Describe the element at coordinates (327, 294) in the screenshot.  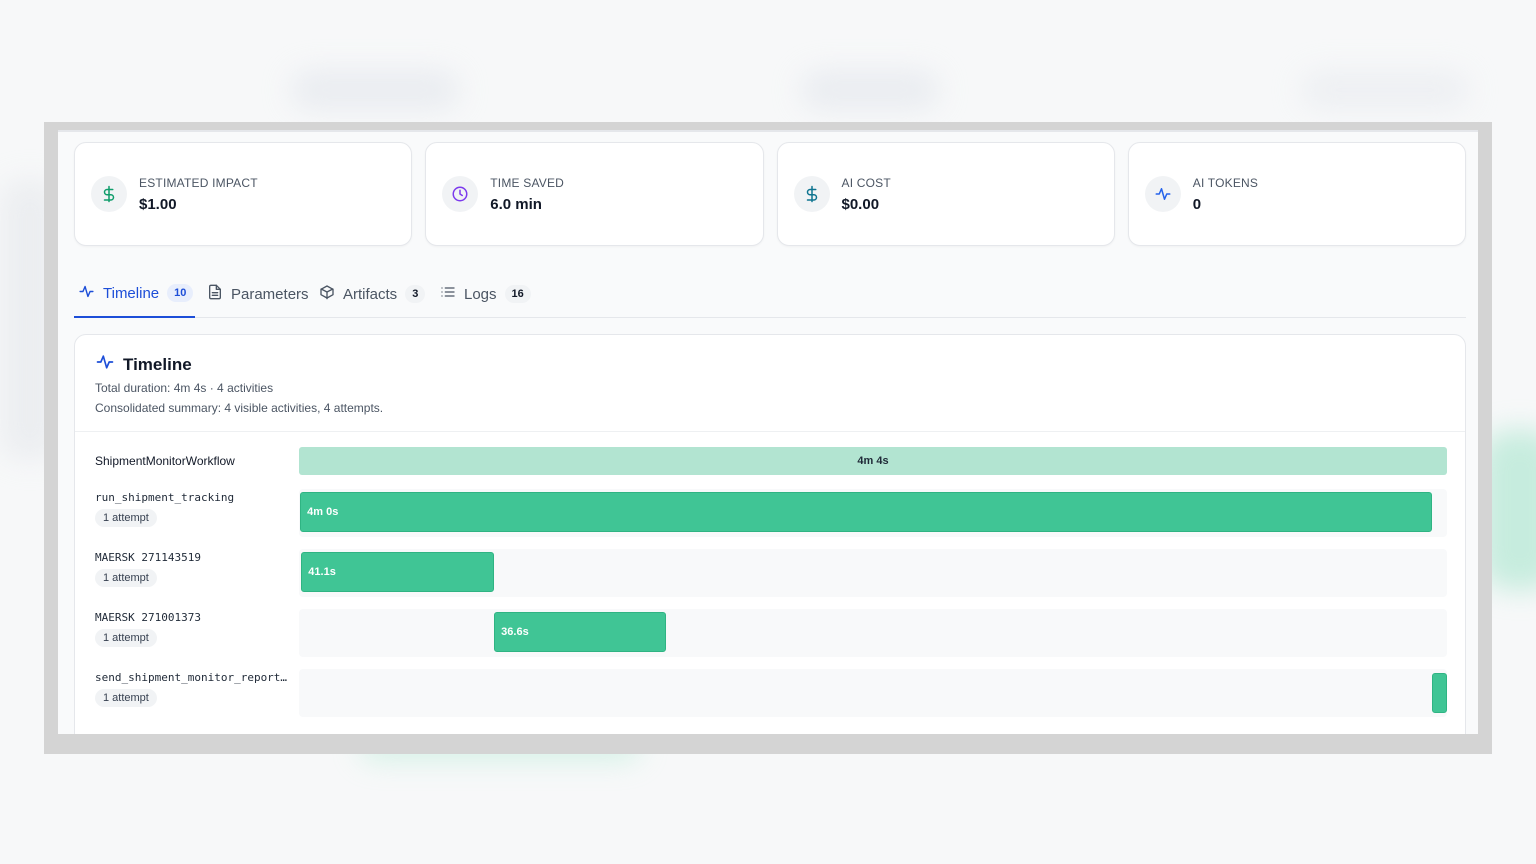
I see `box-icon` at that location.